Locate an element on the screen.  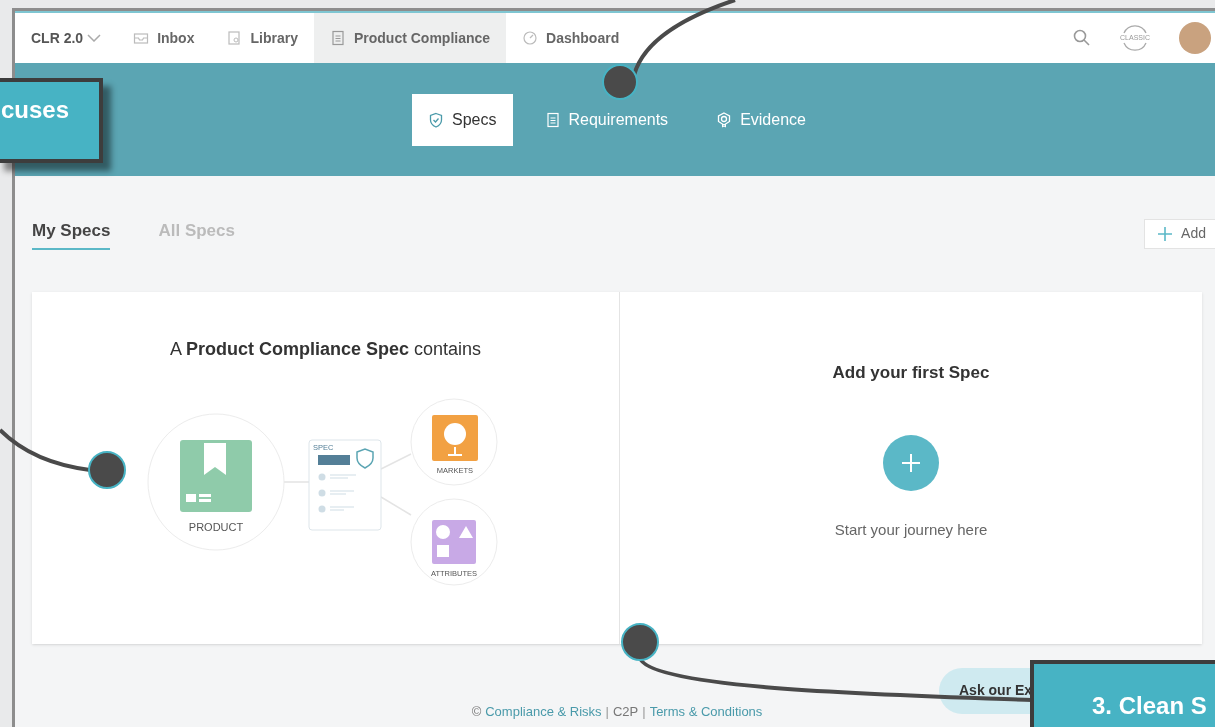
book-icon is located at coordinates (234, 38).